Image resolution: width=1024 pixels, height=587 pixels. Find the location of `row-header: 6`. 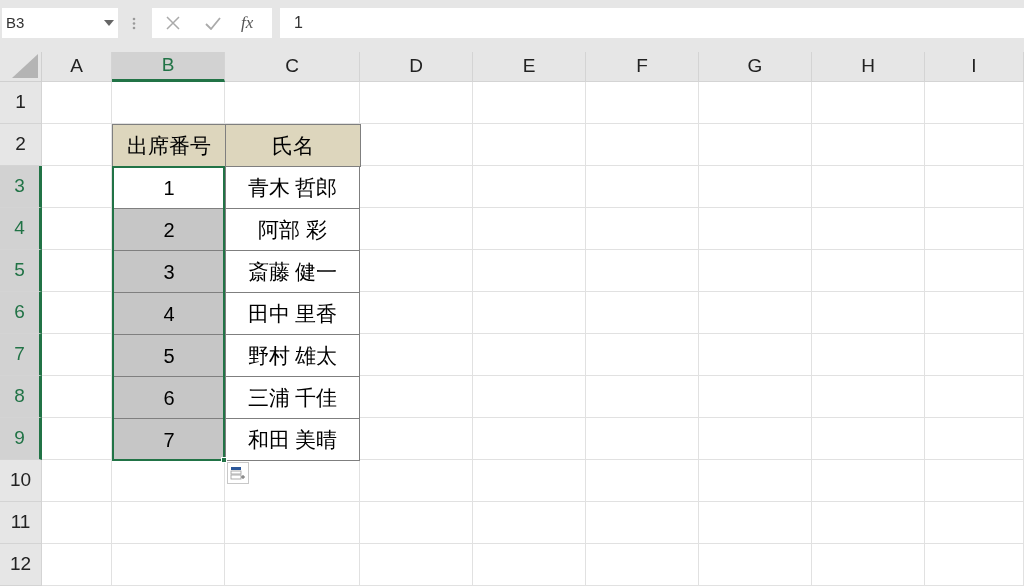

row-header: 6 is located at coordinates (21, 313).